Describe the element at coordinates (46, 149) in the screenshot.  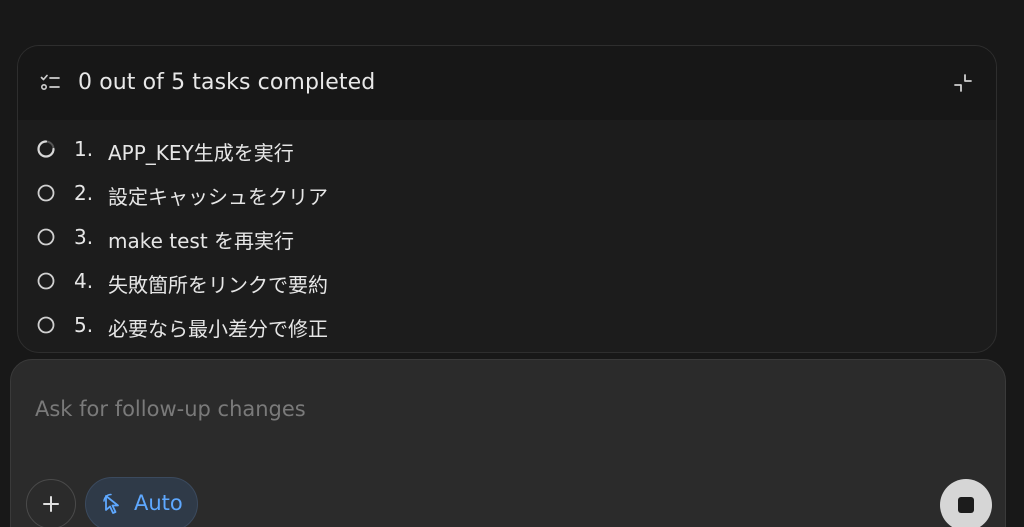
I see `spinner-icon` at that location.